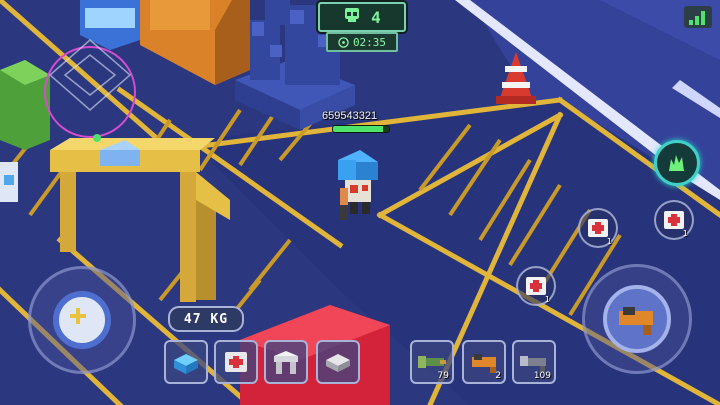 The width and height of the screenshot is (720, 405). What do you see at coordinates (542, 376) in the screenshot?
I see `weapon-ammo-count: 109` at bounding box center [542, 376].